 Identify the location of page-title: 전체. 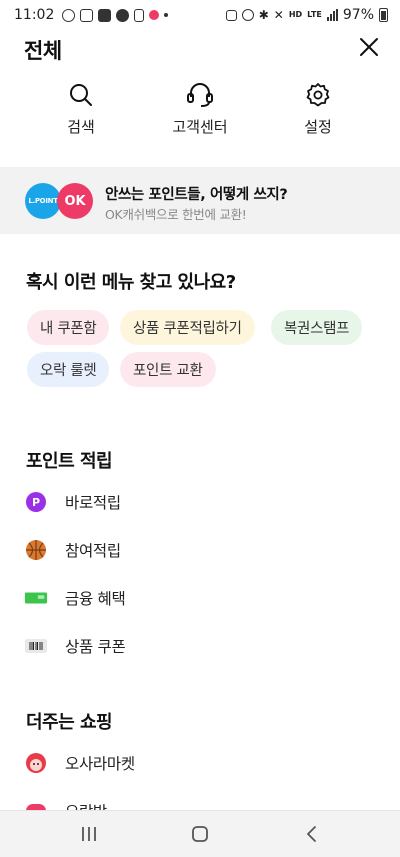
(43, 51).